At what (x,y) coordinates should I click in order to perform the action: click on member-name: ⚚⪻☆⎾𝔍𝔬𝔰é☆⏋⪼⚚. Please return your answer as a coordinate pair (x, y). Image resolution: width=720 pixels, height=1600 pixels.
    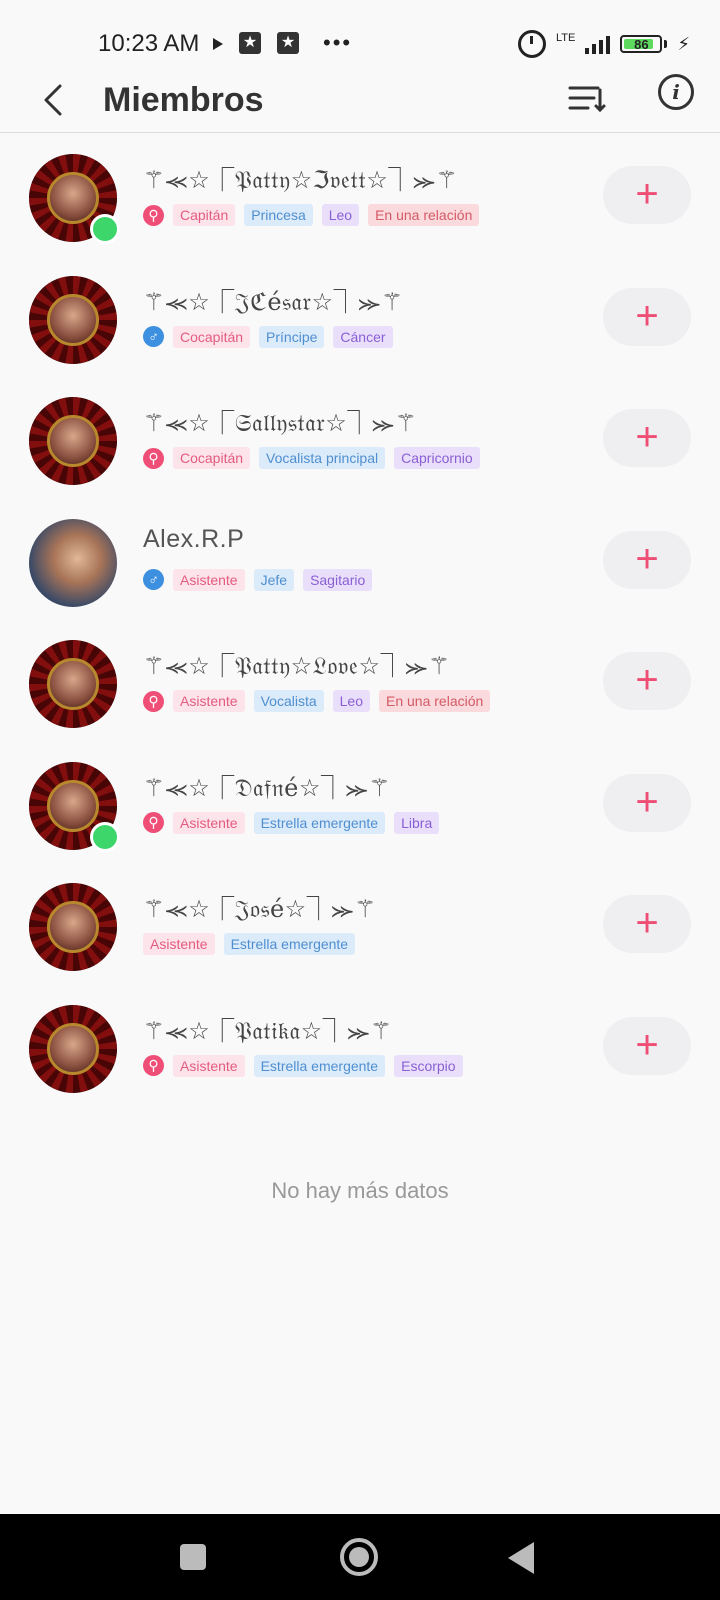
    Looking at the image, I should click on (259, 906).